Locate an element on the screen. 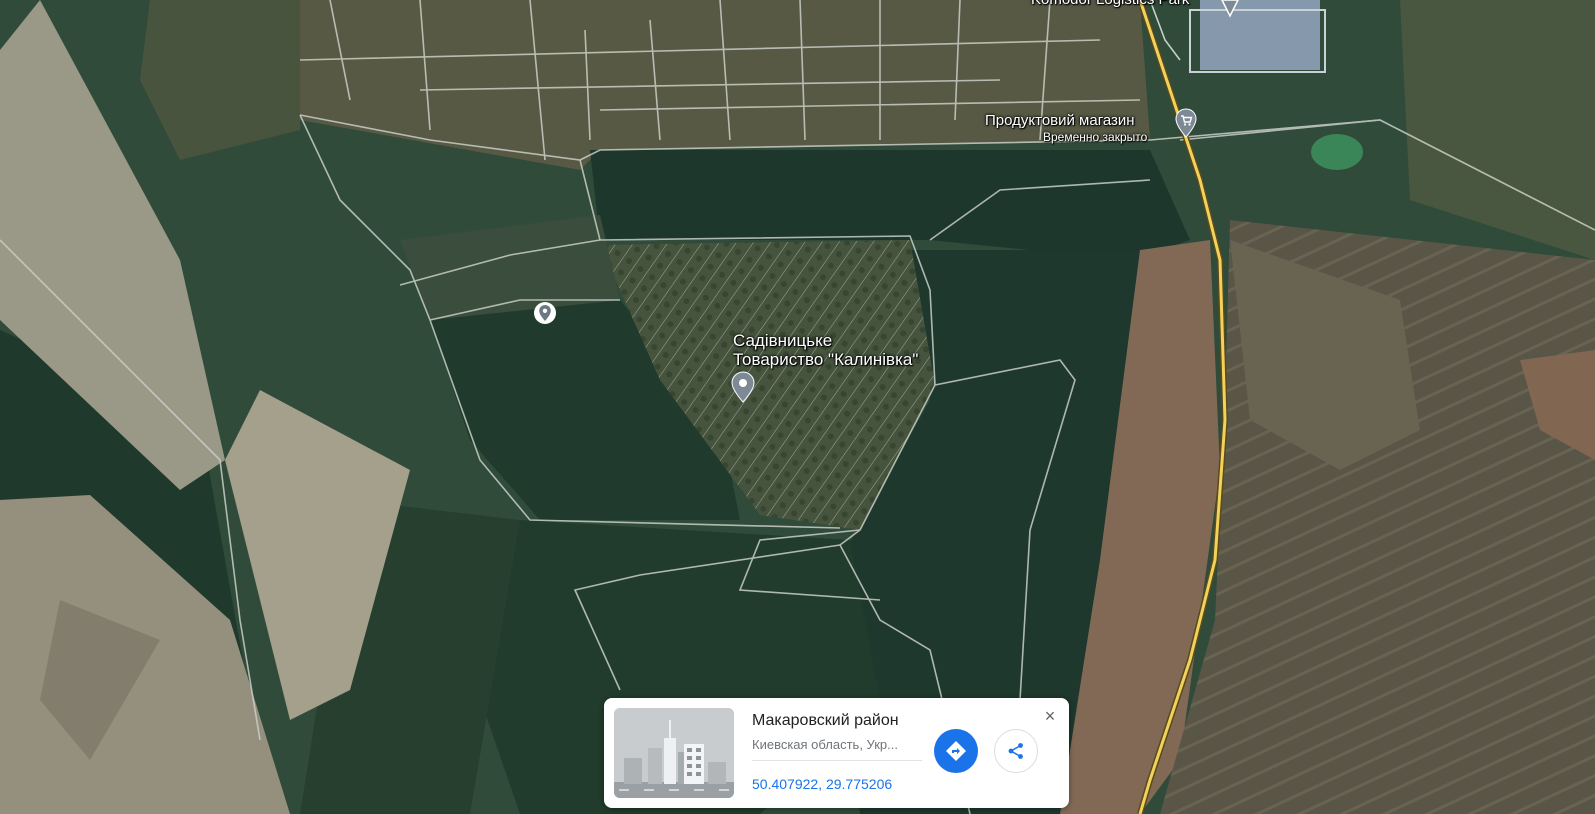 This screenshot has height=814, width=1595. card-divider is located at coordinates (837, 760).